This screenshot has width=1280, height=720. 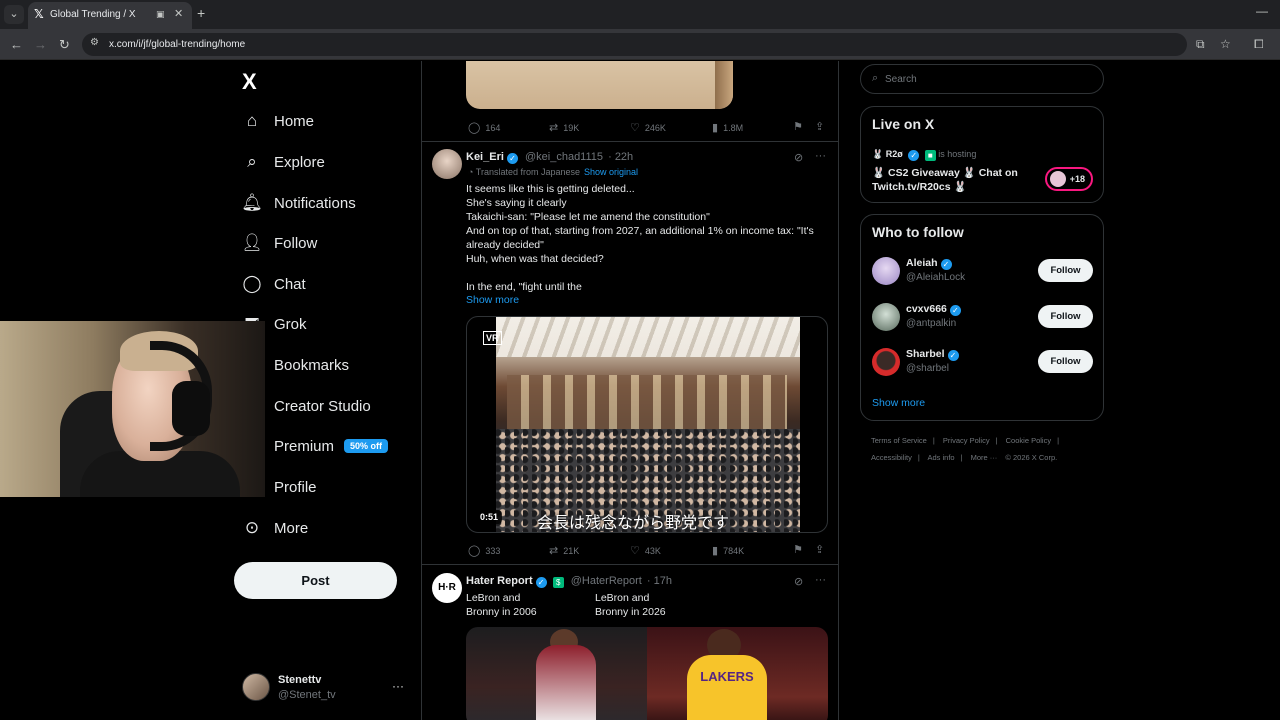 What do you see at coordinates (564, 157) in the screenshot?
I see `tweet-author-handle: @kei_chad1115` at bounding box center [564, 157].